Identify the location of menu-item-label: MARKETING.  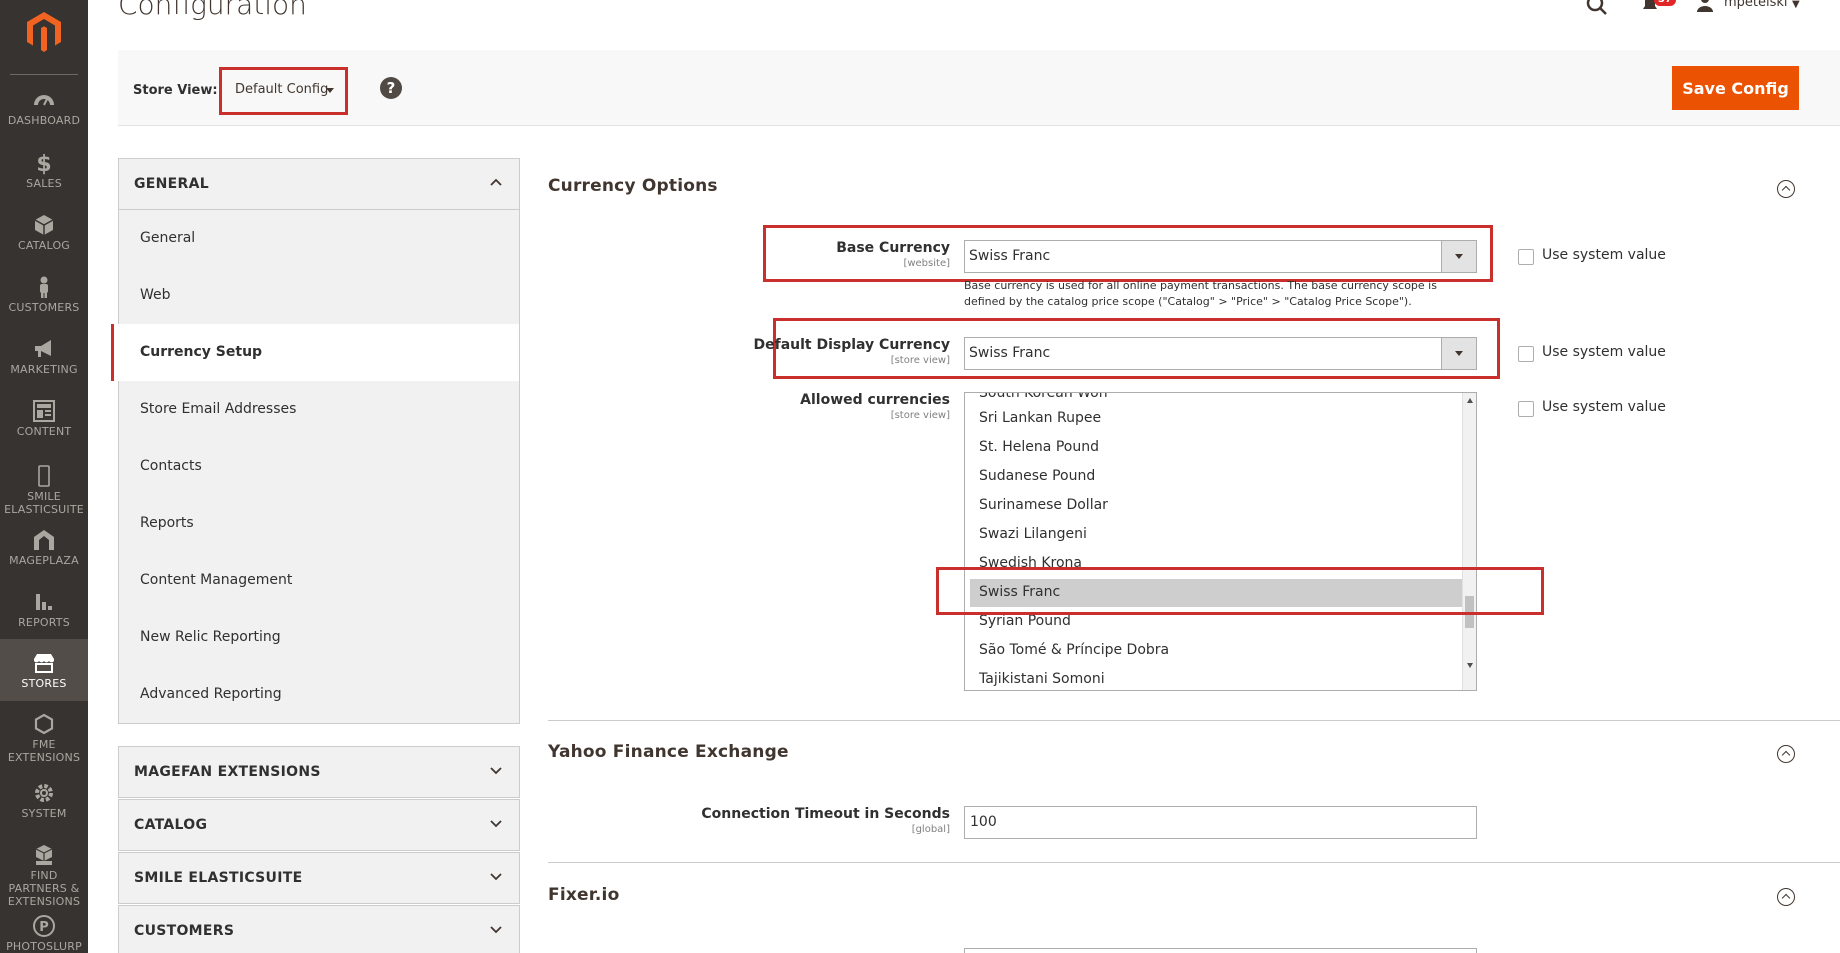
(44, 369).